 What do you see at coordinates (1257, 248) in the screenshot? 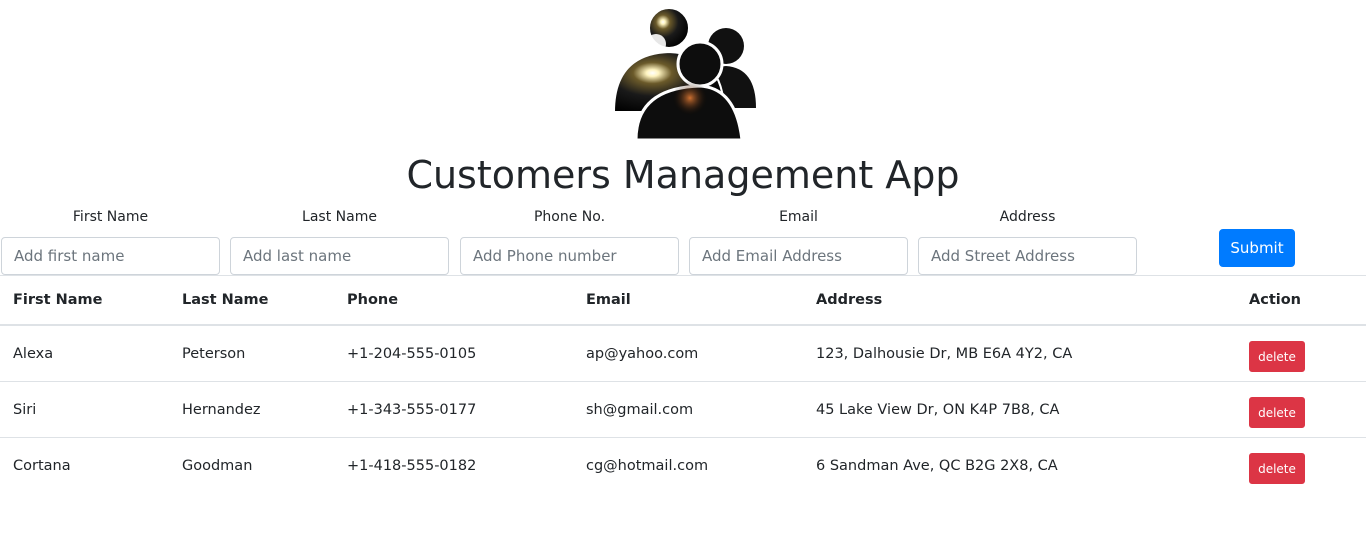
I see `submit-button: Submit` at bounding box center [1257, 248].